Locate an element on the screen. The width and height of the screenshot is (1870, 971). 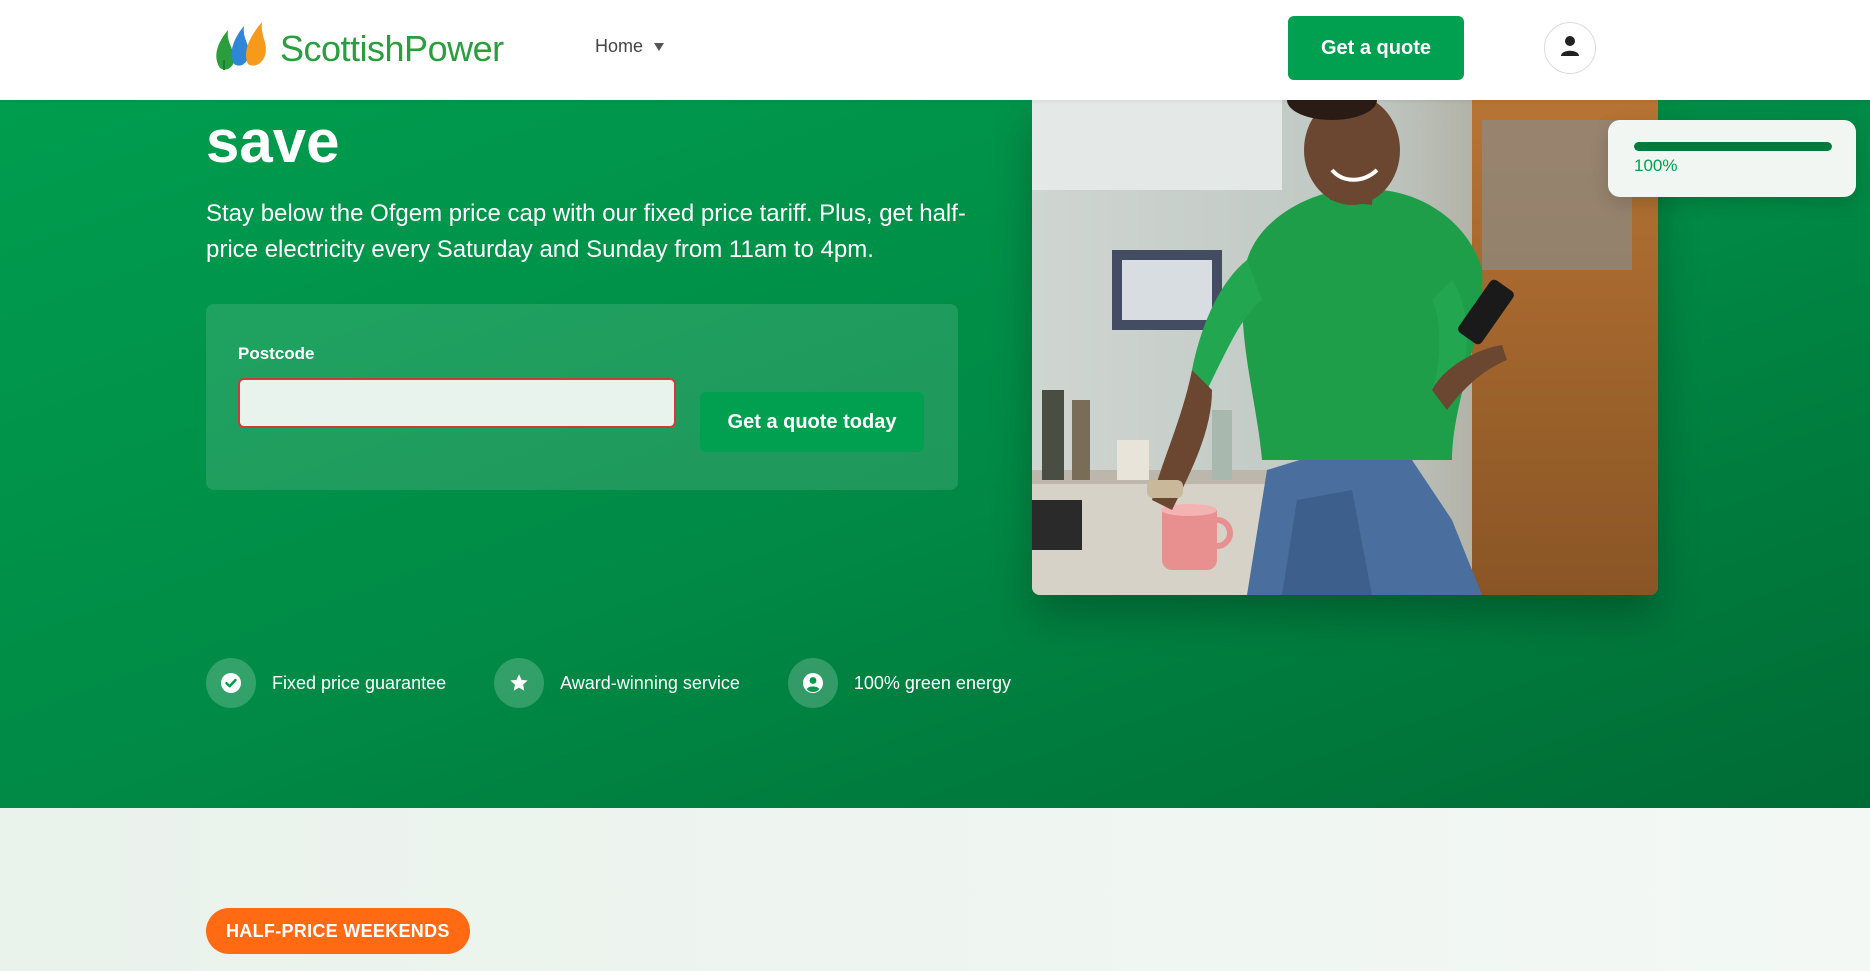
caret-down-icon is located at coordinates (659, 46).